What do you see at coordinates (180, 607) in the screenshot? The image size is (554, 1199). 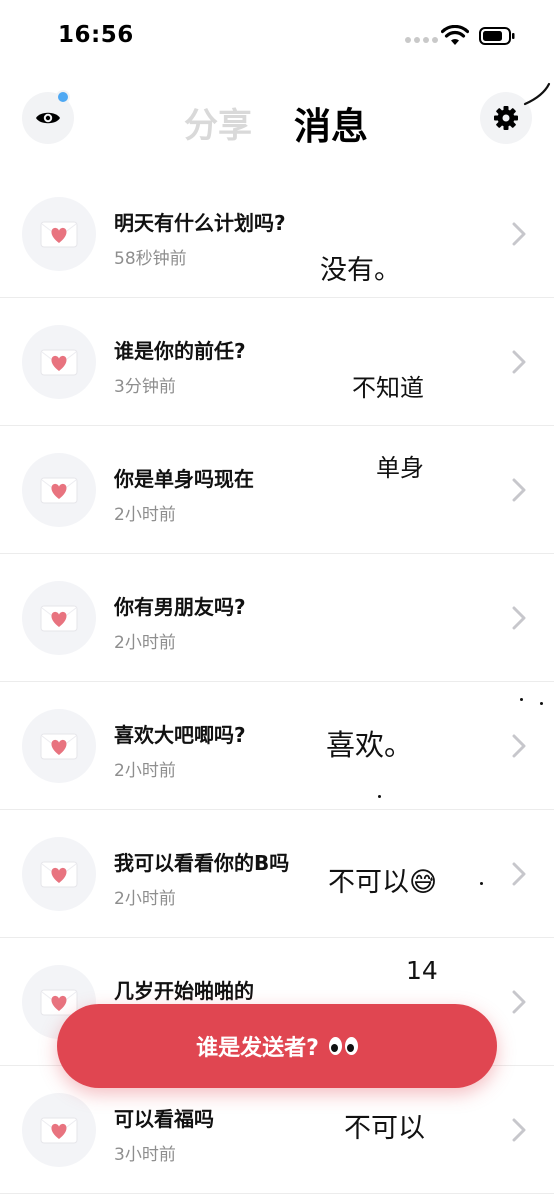 I see `message-question: 你有男朋友吗?` at bounding box center [180, 607].